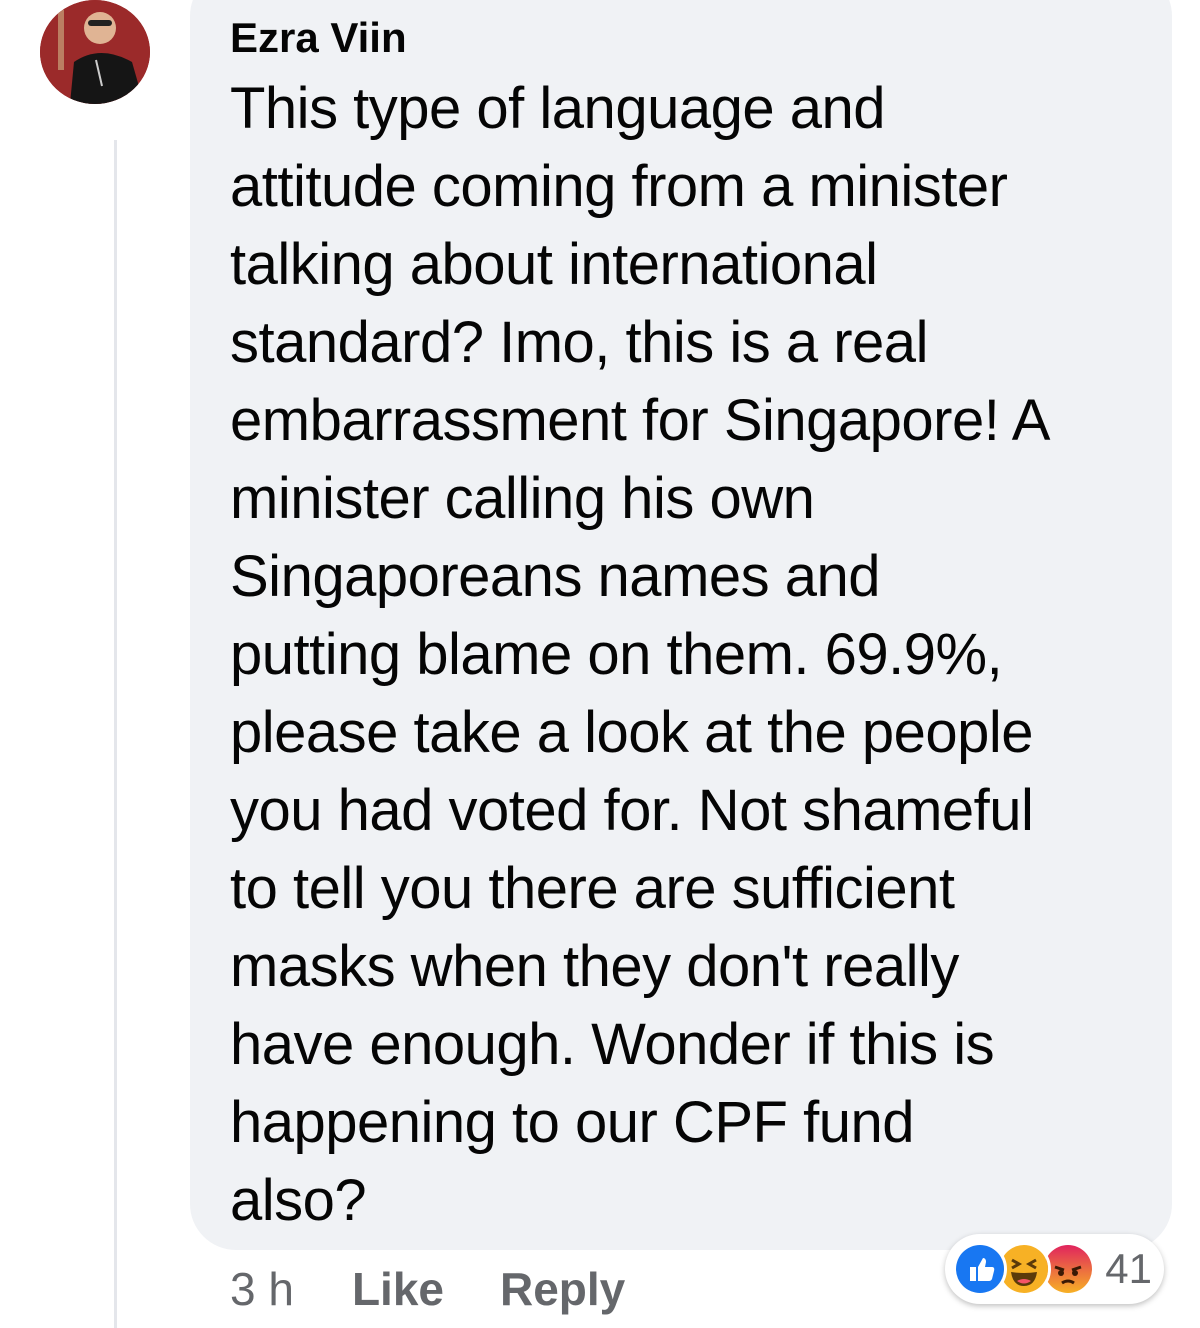 Image resolution: width=1200 pixels, height=1328 pixels. I want to click on comment-actions: 3 h Like Reply, so click(455, 1289).